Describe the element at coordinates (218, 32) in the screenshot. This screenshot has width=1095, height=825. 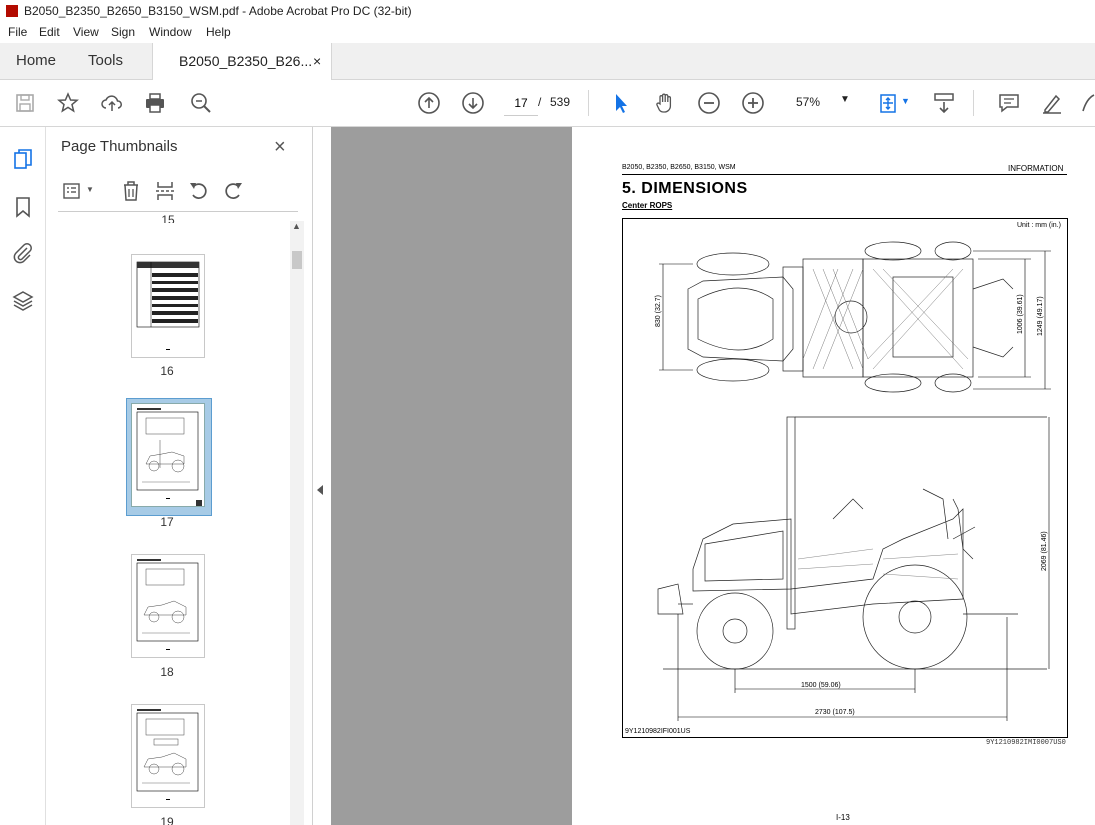
I see `menu-help: Help` at that location.